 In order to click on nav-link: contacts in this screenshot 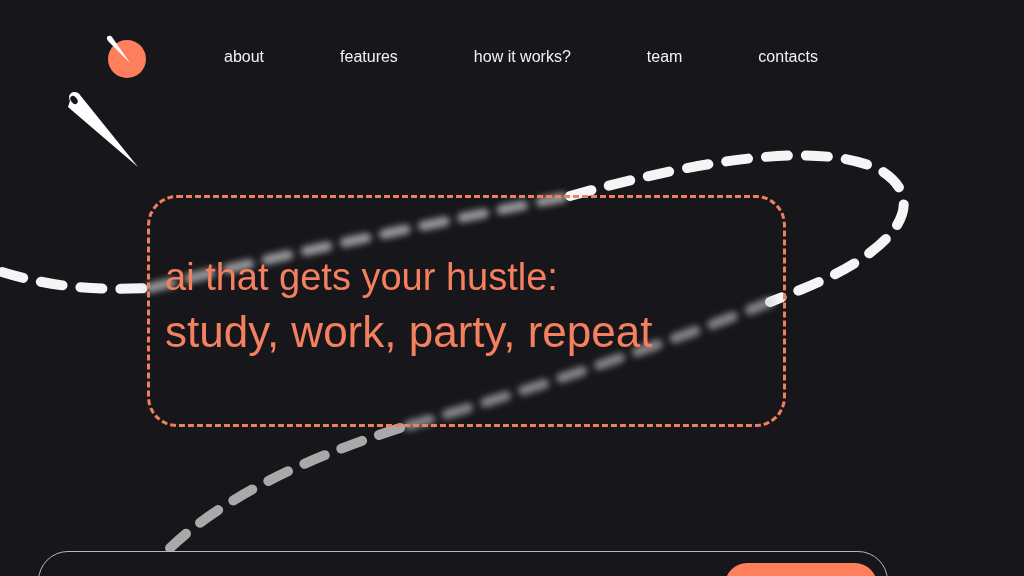, I will do `click(788, 57)`.